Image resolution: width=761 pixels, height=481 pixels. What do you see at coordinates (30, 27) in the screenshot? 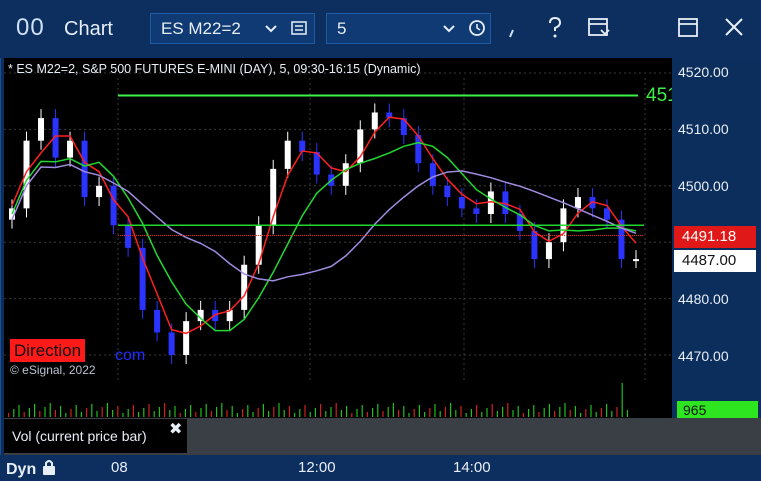
I see `app-logo-icon: 00` at bounding box center [30, 27].